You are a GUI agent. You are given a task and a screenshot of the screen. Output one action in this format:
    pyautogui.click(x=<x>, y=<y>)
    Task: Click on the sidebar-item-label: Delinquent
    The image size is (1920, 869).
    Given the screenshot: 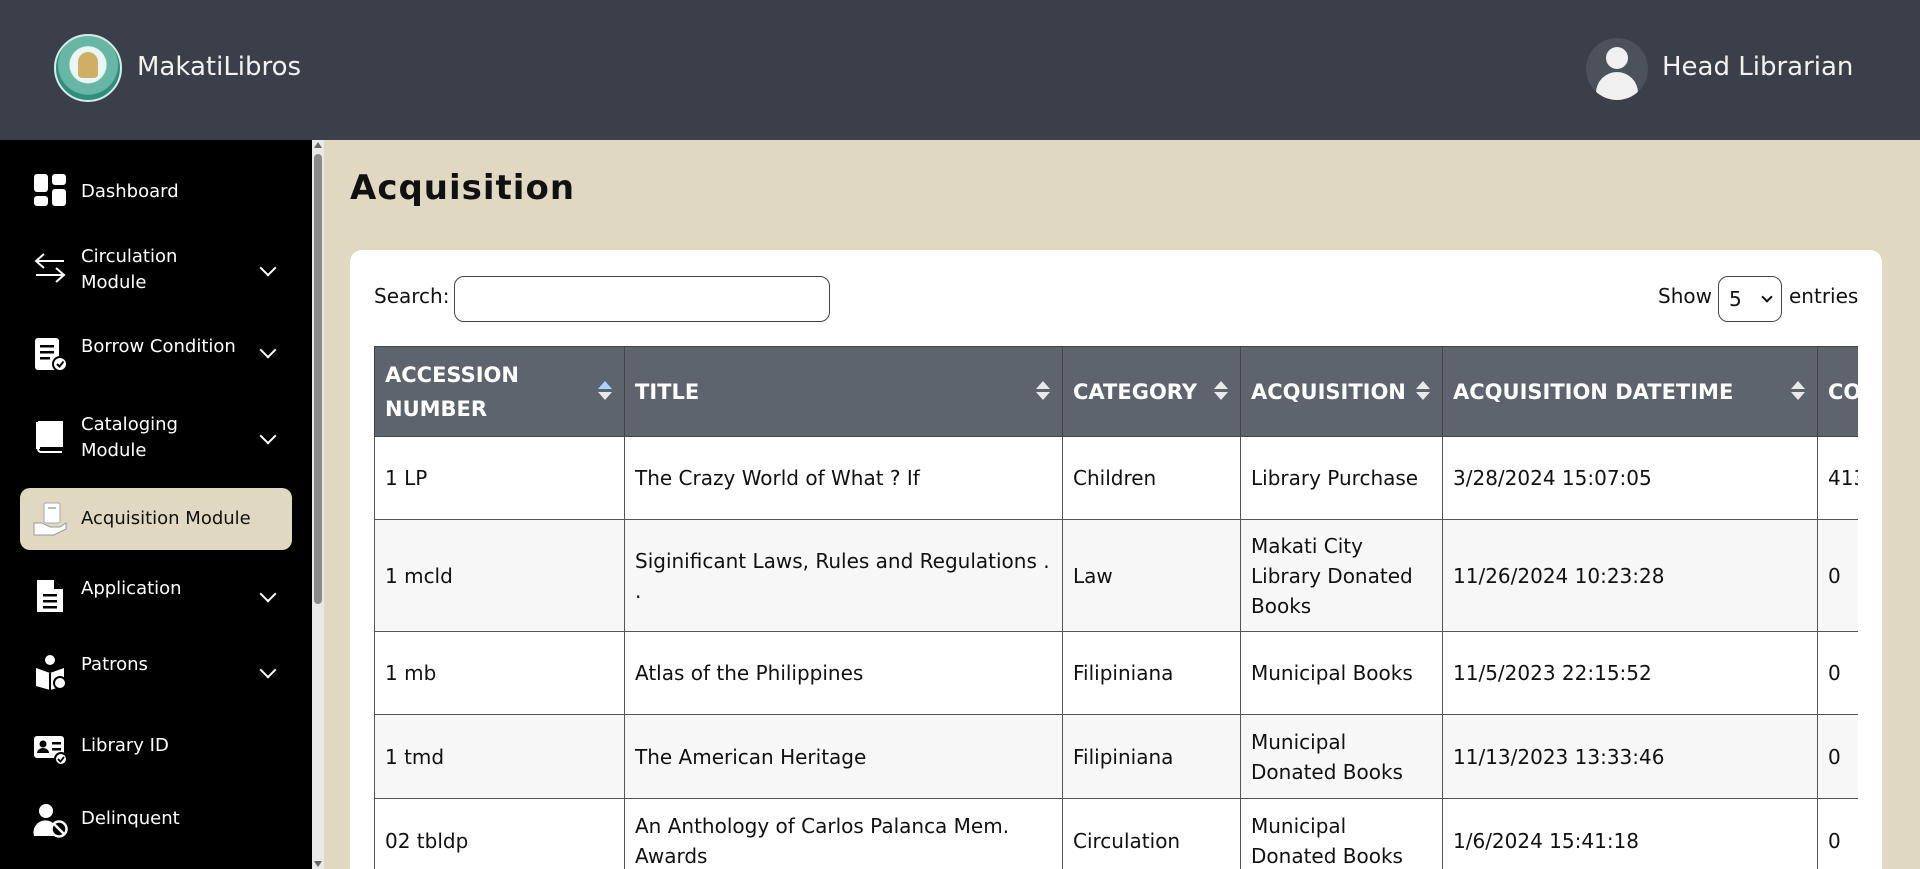 What is the action you would take?
    pyautogui.click(x=130, y=818)
    